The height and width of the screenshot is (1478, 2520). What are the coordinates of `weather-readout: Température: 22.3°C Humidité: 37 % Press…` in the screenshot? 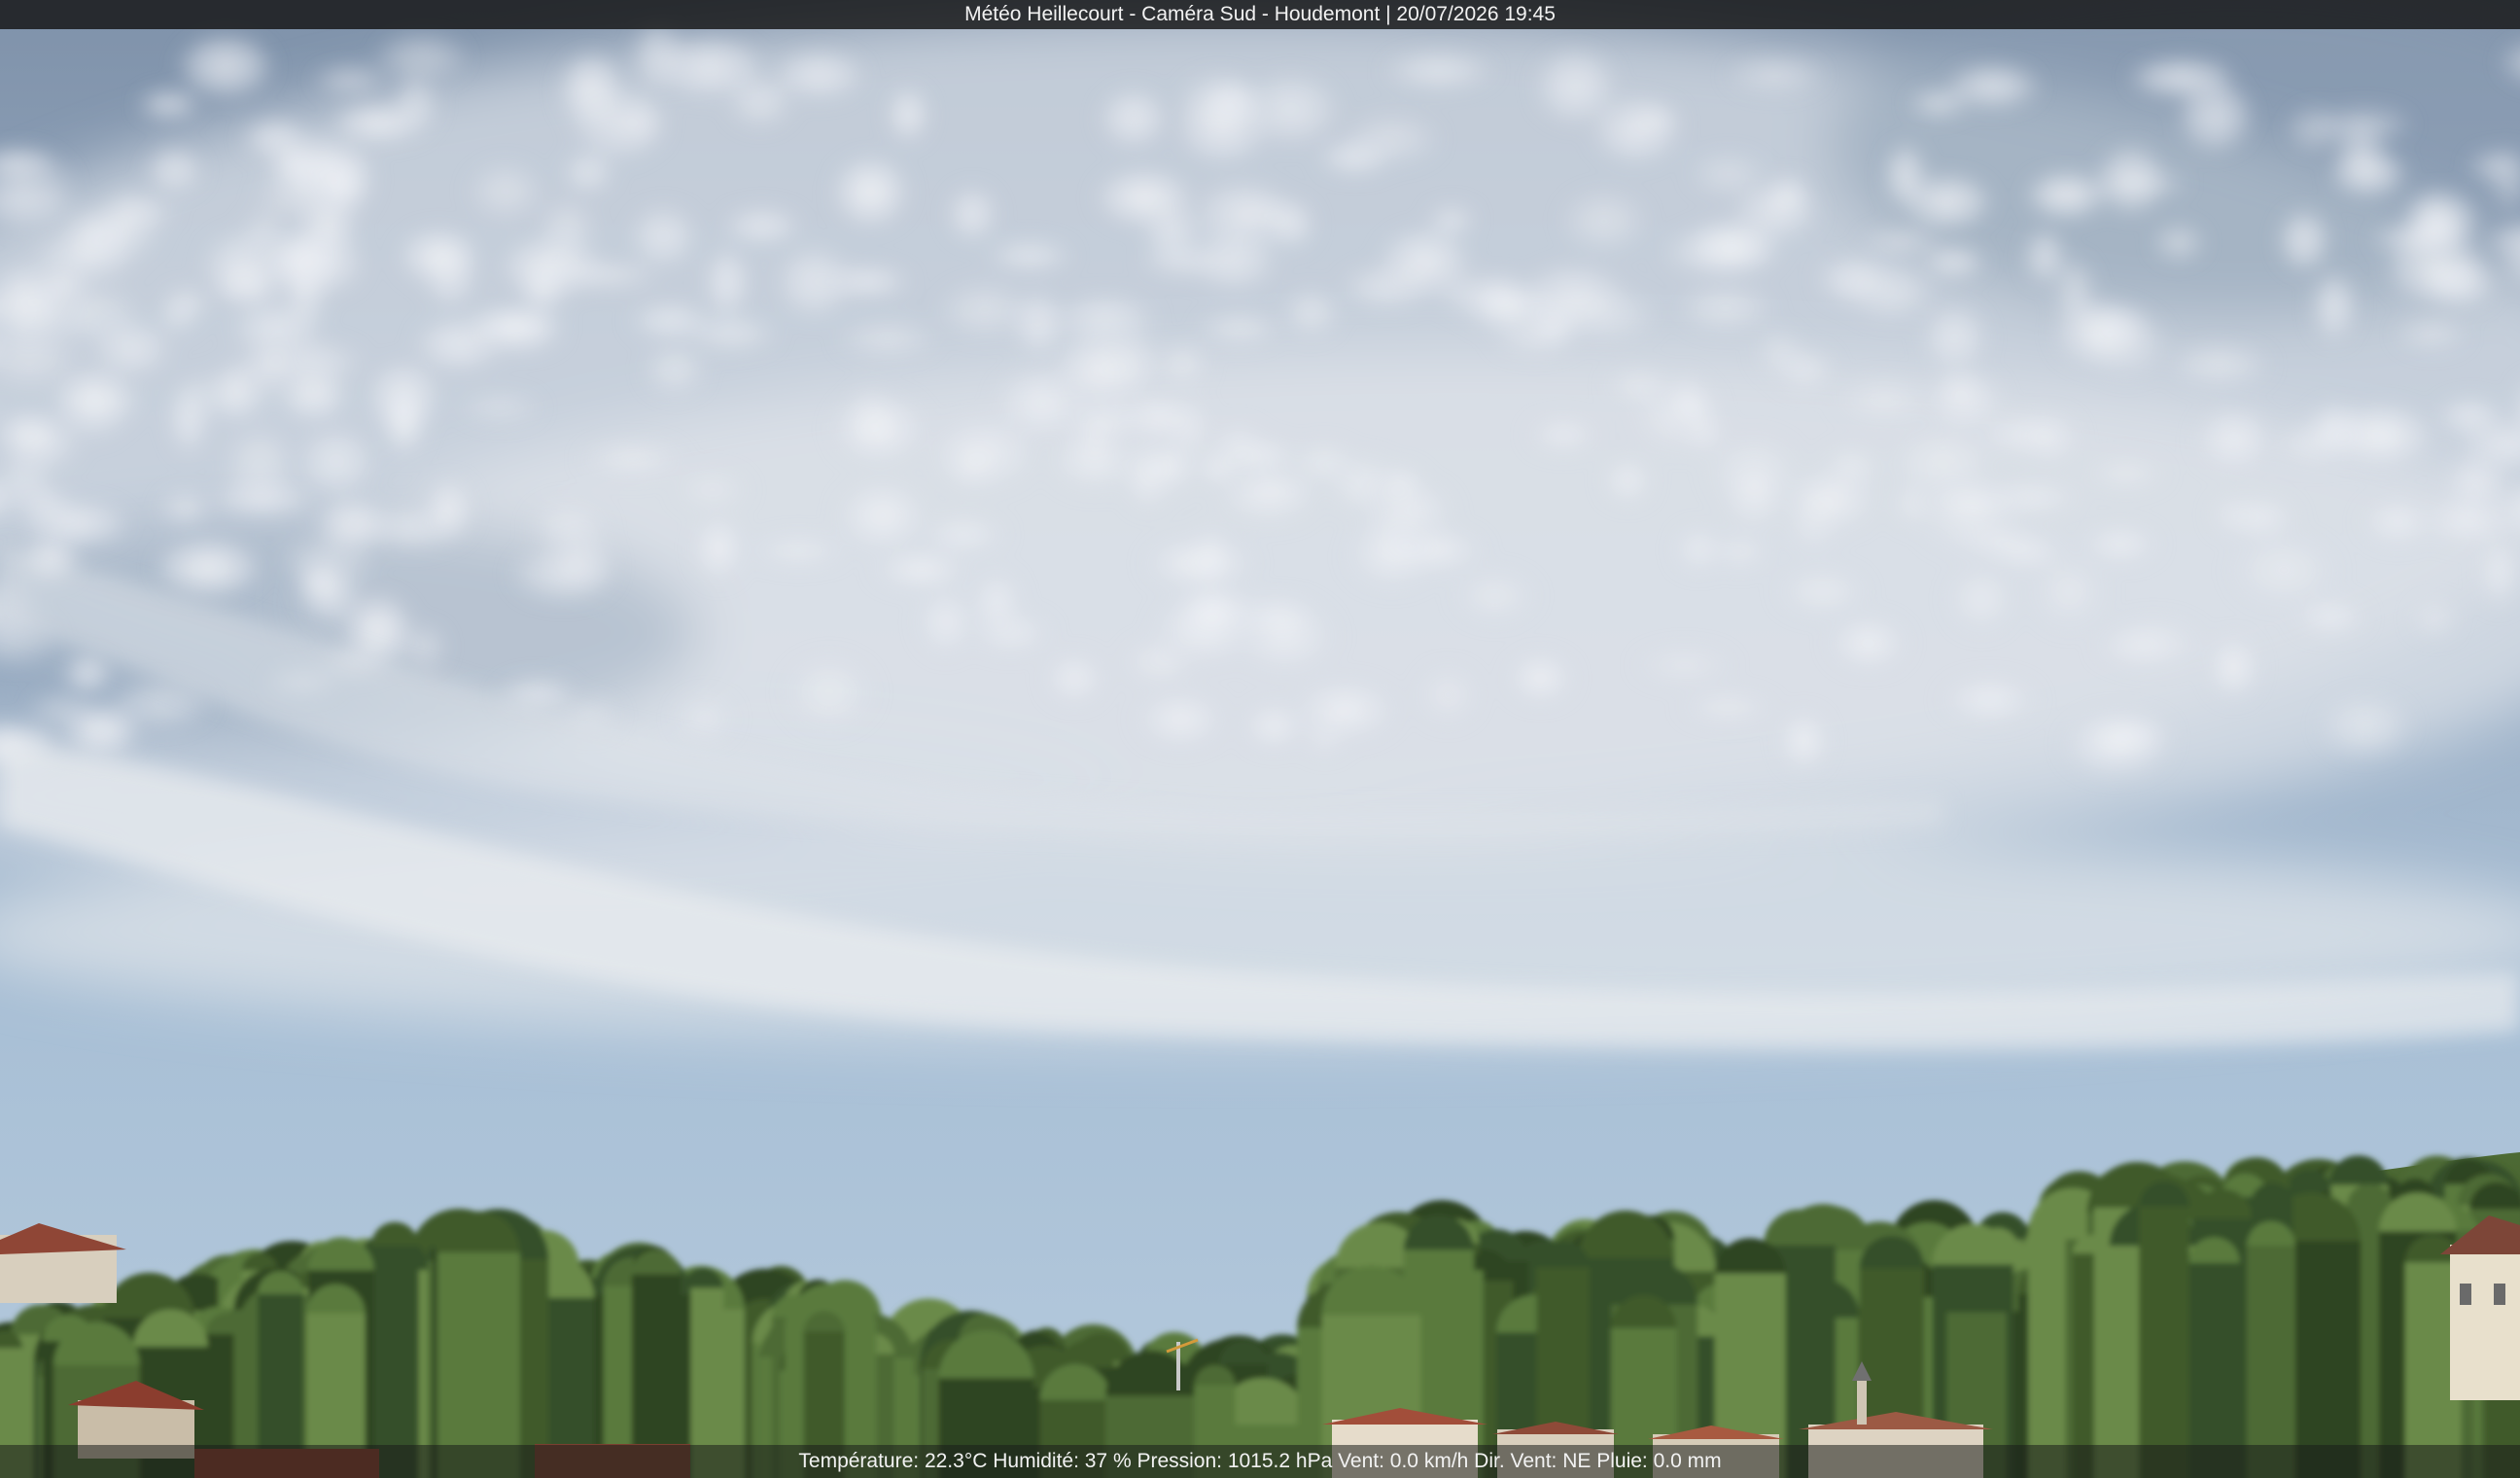 It's located at (1260, 1461).